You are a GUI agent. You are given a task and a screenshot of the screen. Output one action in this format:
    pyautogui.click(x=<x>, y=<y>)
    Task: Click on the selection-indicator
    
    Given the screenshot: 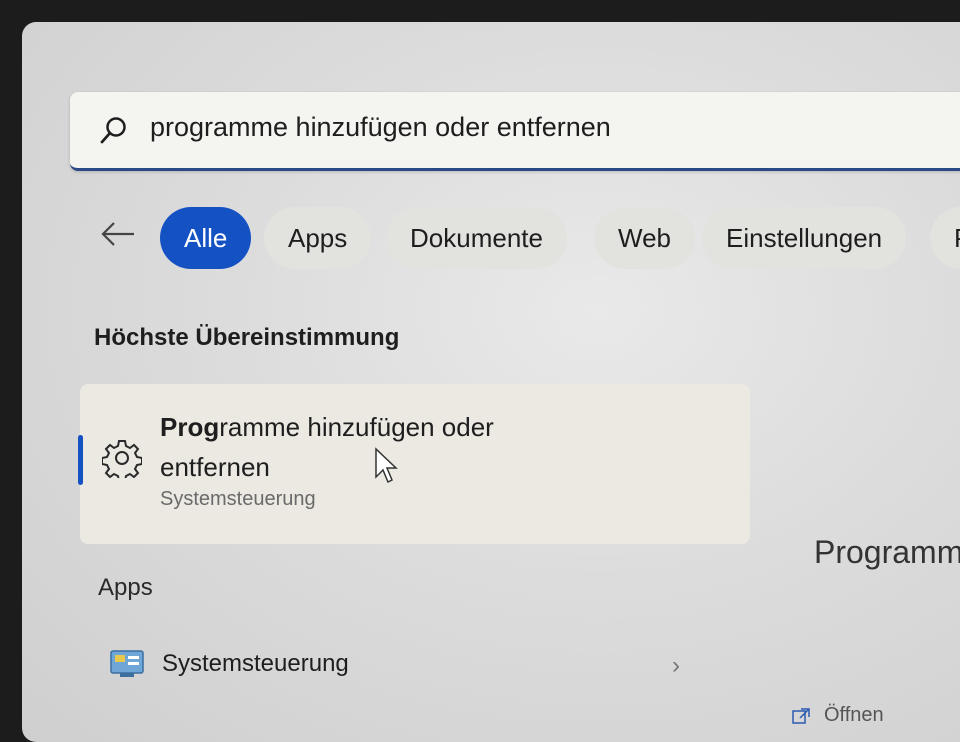 What is the action you would take?
    pyautogui.click(x=80, y=460)
    